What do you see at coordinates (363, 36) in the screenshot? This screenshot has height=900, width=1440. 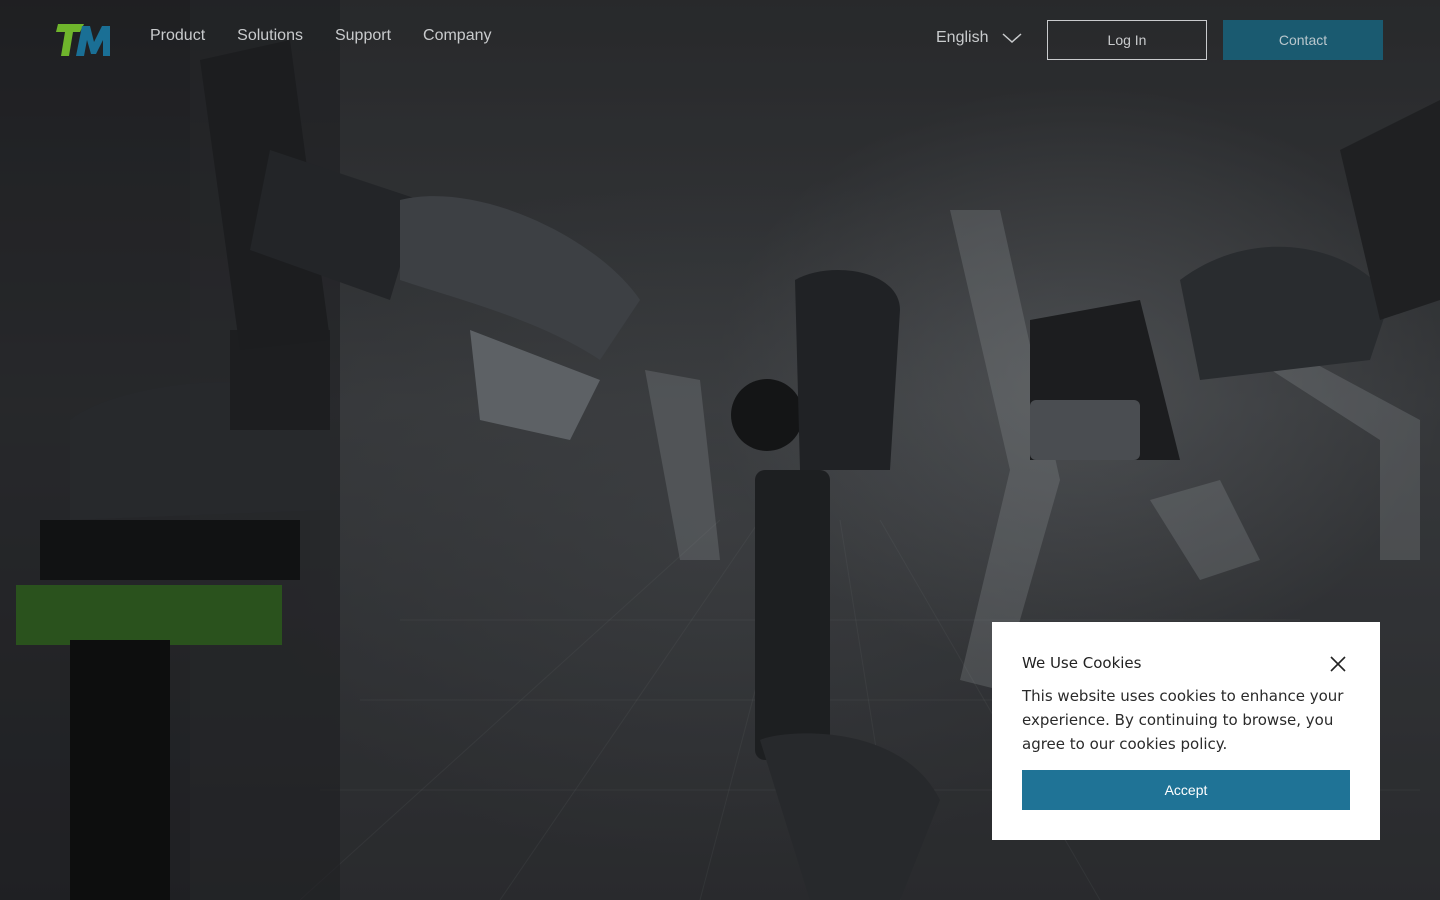 I see `nav-item-support: Support` at bounding box center [363, 36].